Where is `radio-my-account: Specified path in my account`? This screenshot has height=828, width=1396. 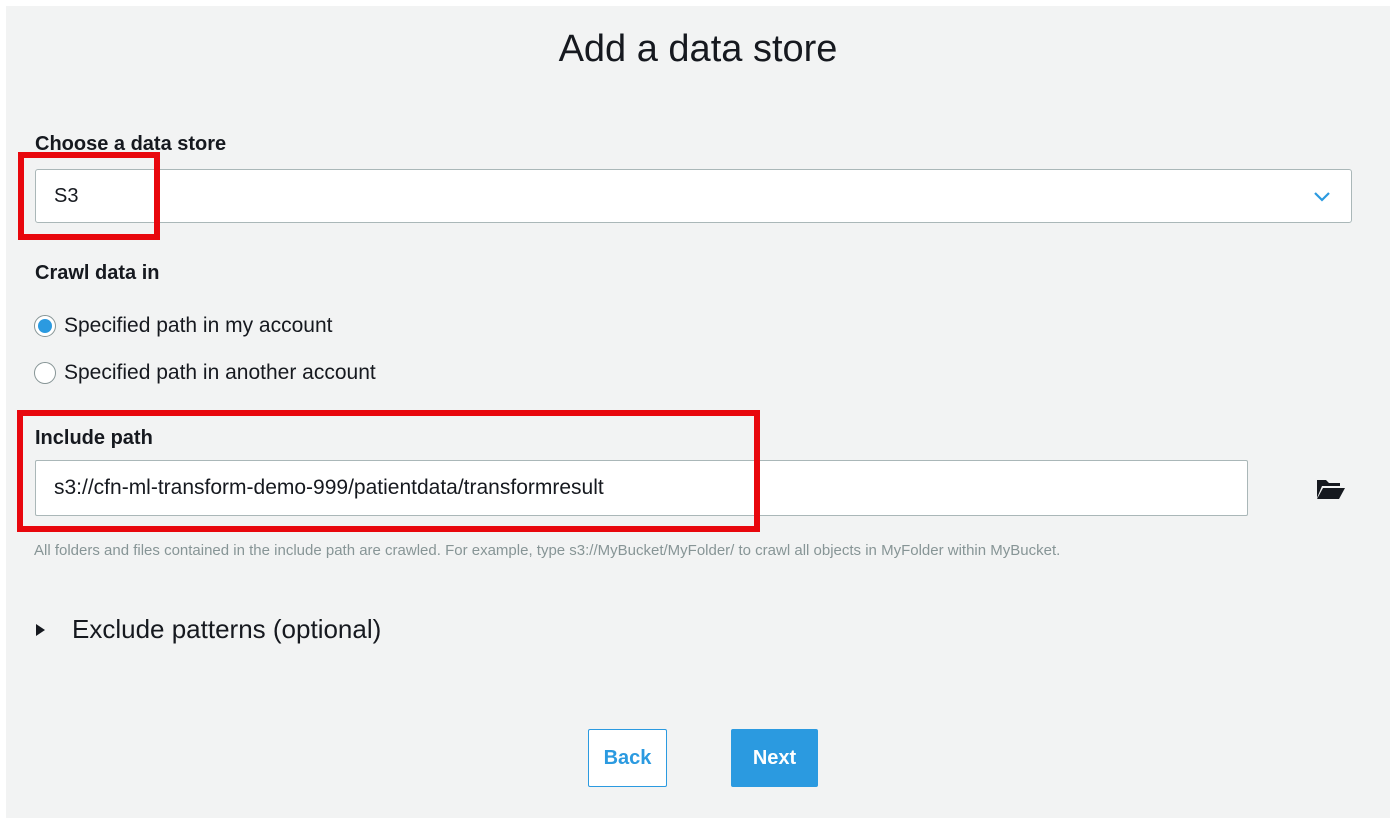 radio-my-account: Specified path in my account is located at coordinates (183, 326).